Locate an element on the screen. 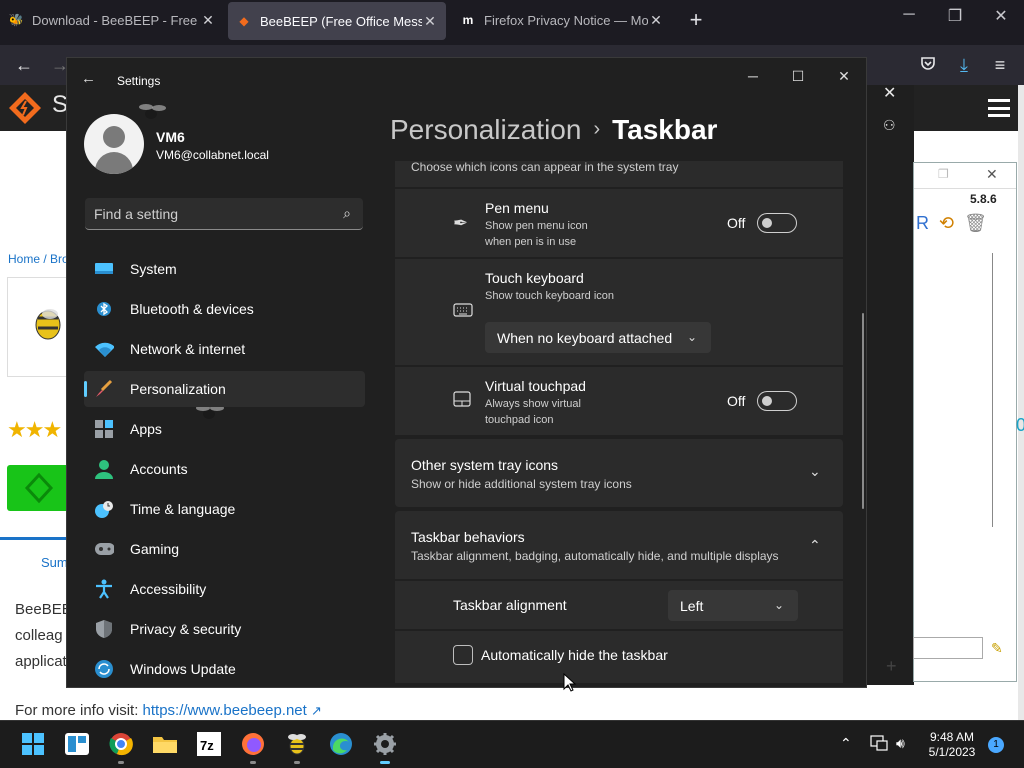 The width and height of the screenshot is (1024, 768). search-box: ⌕ is located at coordinates (224, 214).